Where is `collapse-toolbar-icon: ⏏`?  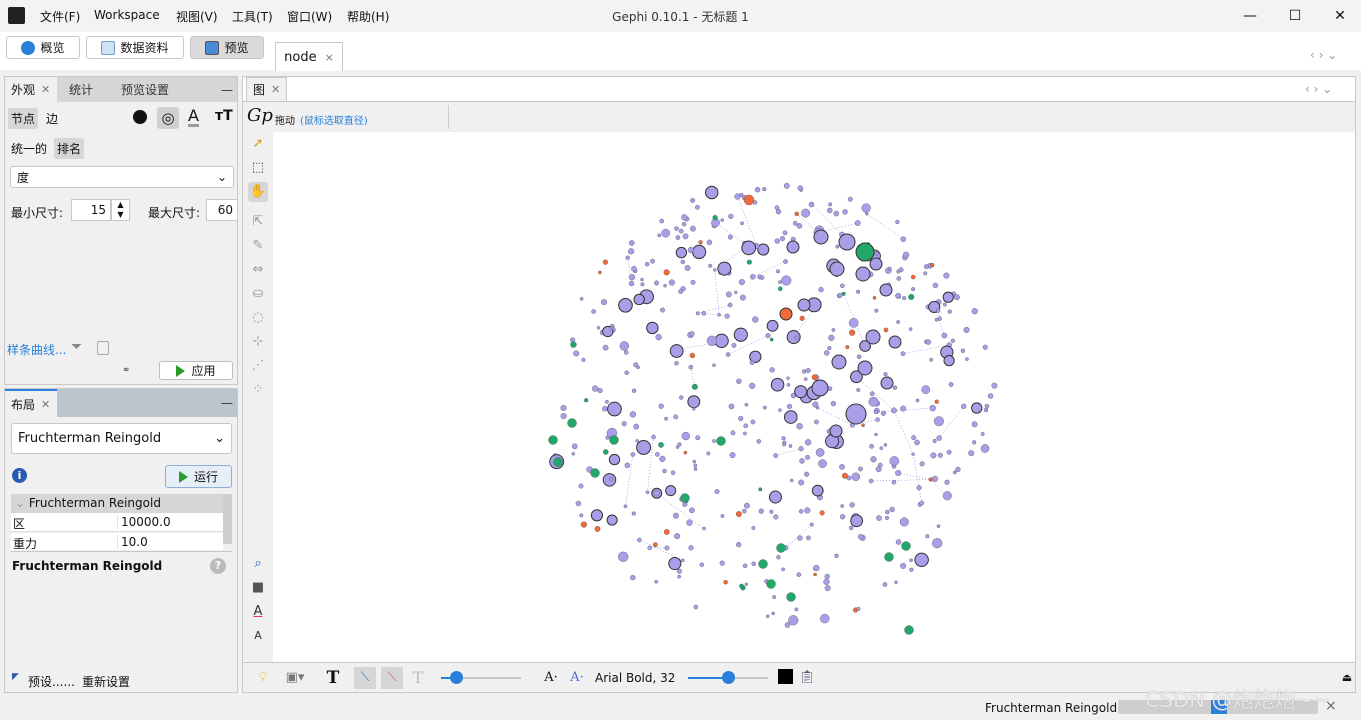
collapse-toolbar-icon: ⏏ is located at coordinates (1347, 678).